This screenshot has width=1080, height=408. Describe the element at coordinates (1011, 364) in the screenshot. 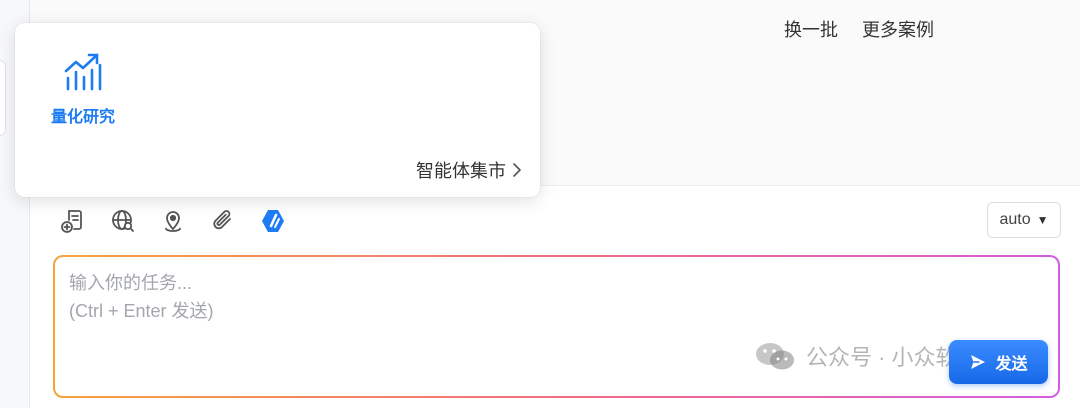

I see `send-button-label: 发送` at that location.